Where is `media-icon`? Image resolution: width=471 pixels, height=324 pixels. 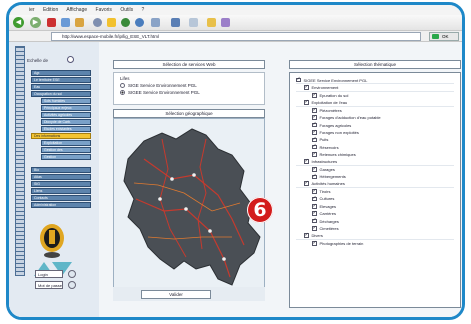 media-icon is located at coordinates (125, 22).